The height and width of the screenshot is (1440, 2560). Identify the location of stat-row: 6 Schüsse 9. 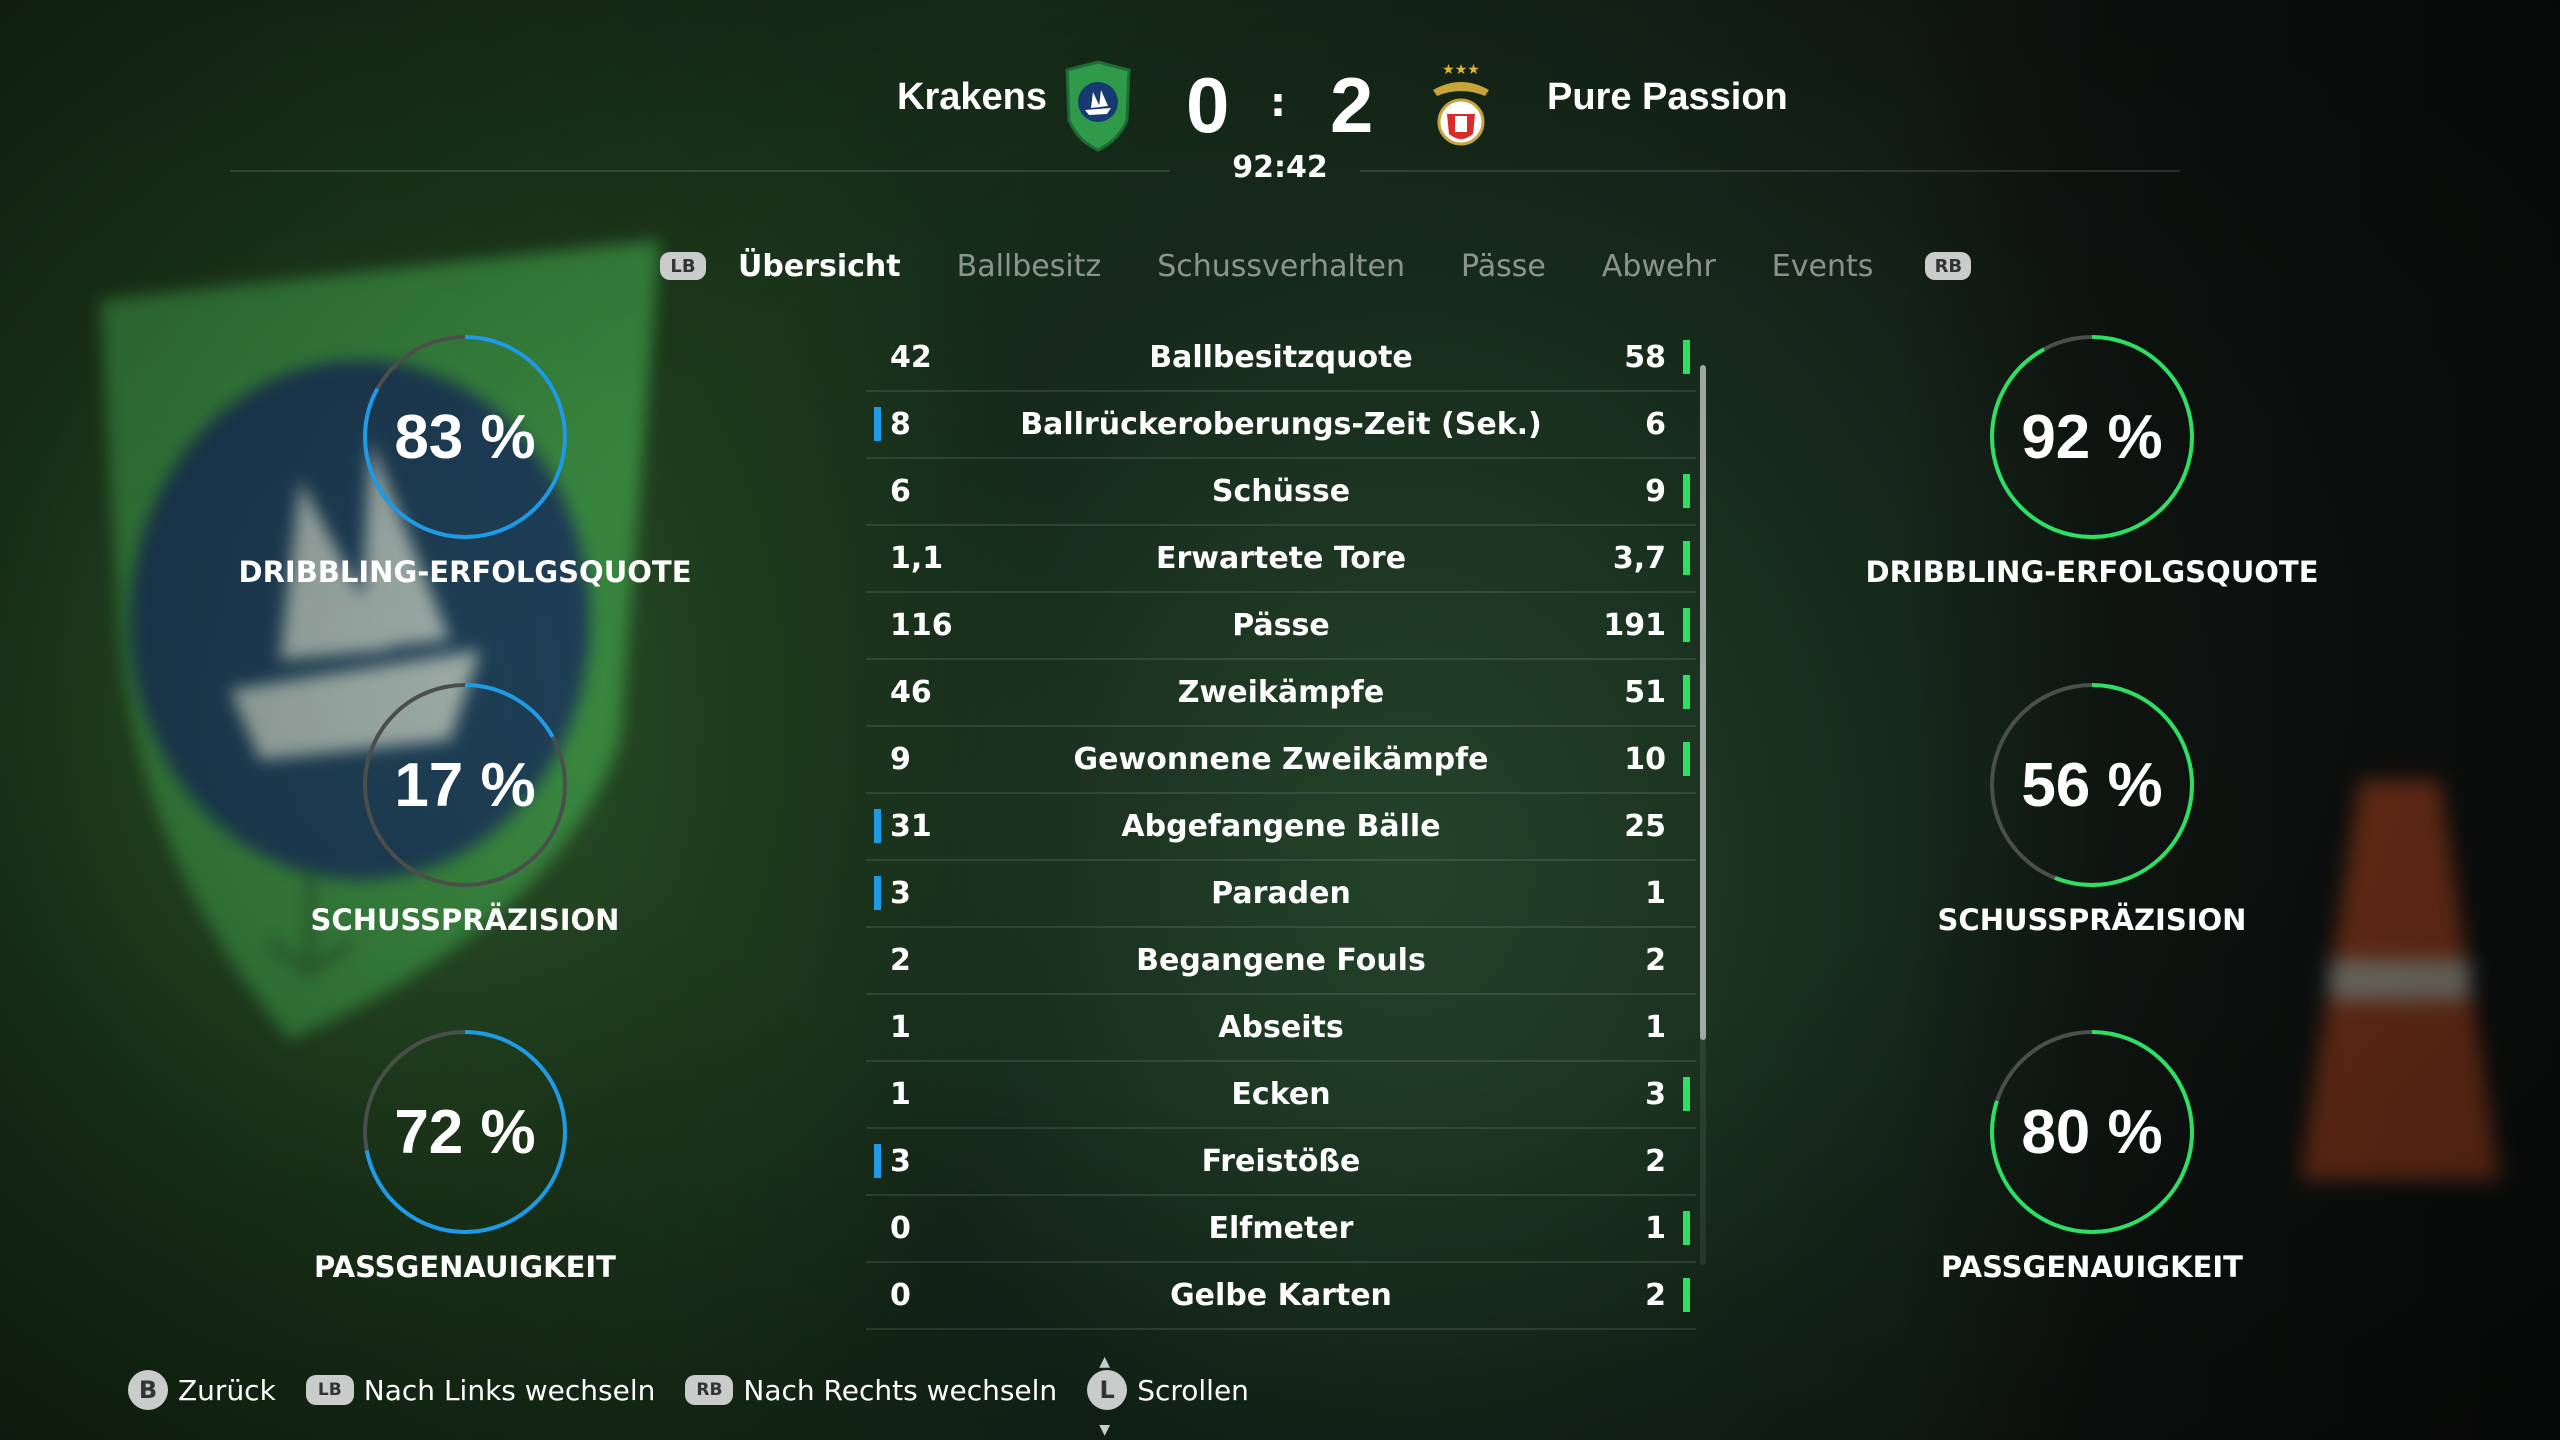
(1281, 492).